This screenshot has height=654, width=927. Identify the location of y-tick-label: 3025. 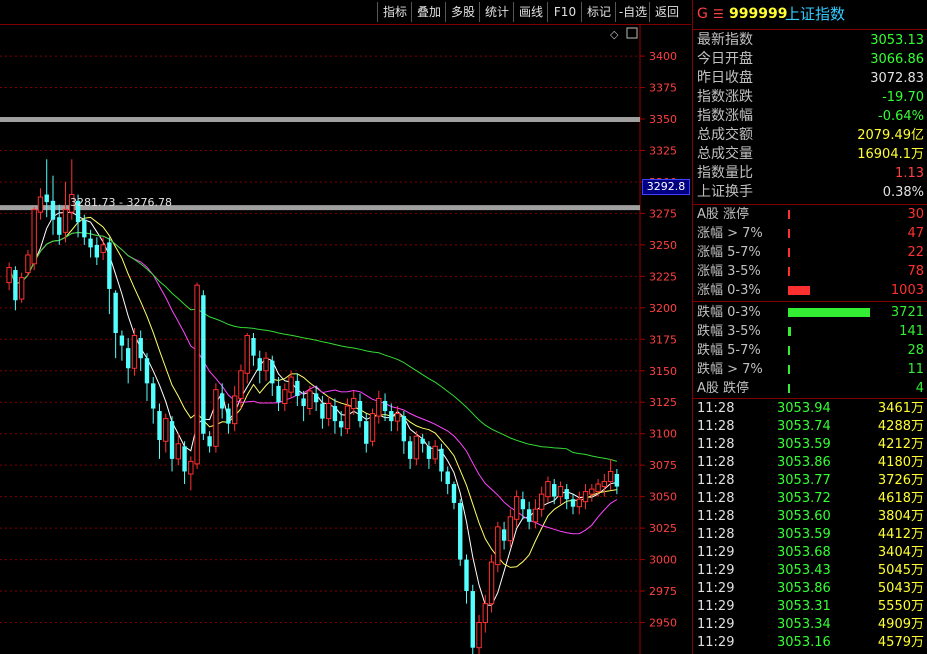
(663, 528).